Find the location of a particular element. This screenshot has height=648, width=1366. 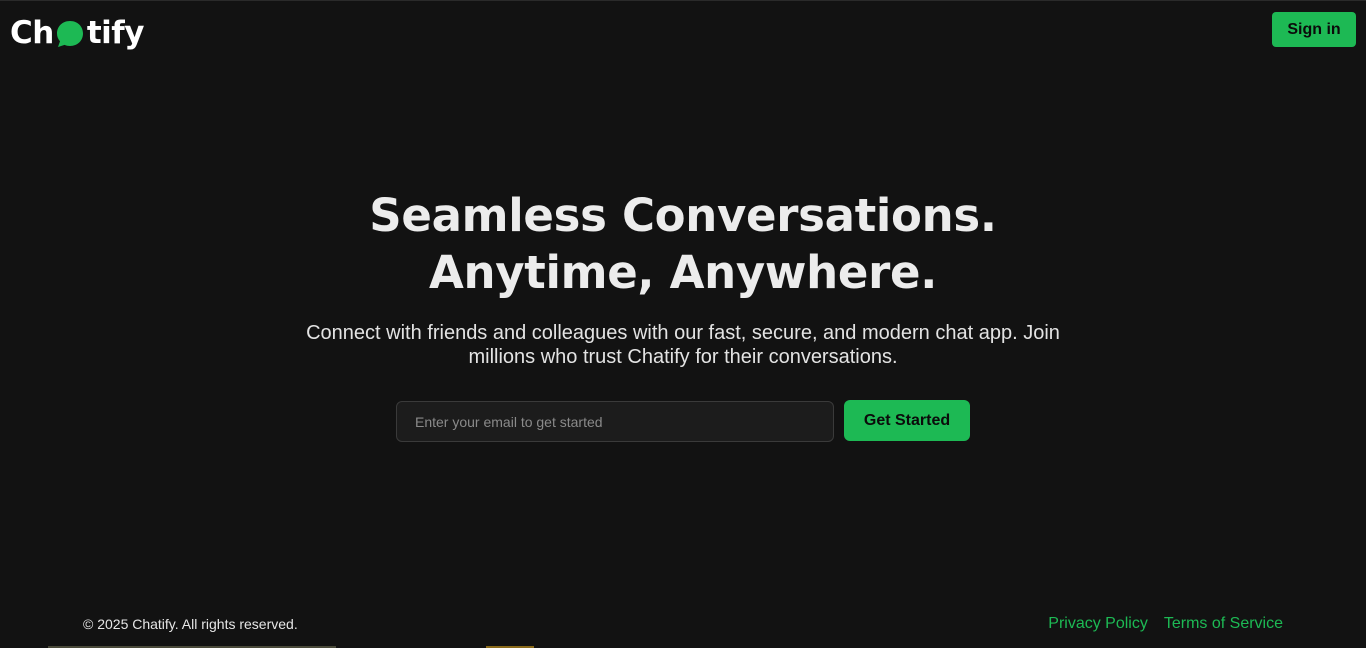

chatify-logo: Ch tify is located at coordinates (77, 33).